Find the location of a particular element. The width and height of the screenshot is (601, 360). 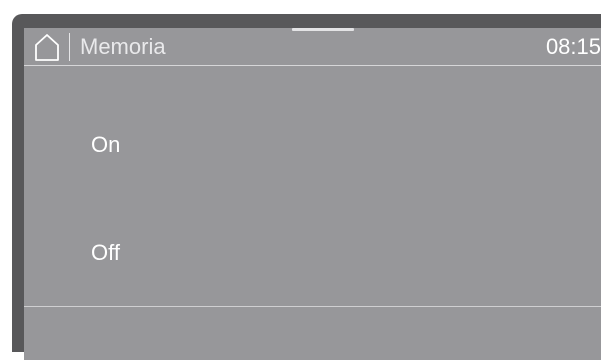

header-divider is located at coordinates (69, 47).